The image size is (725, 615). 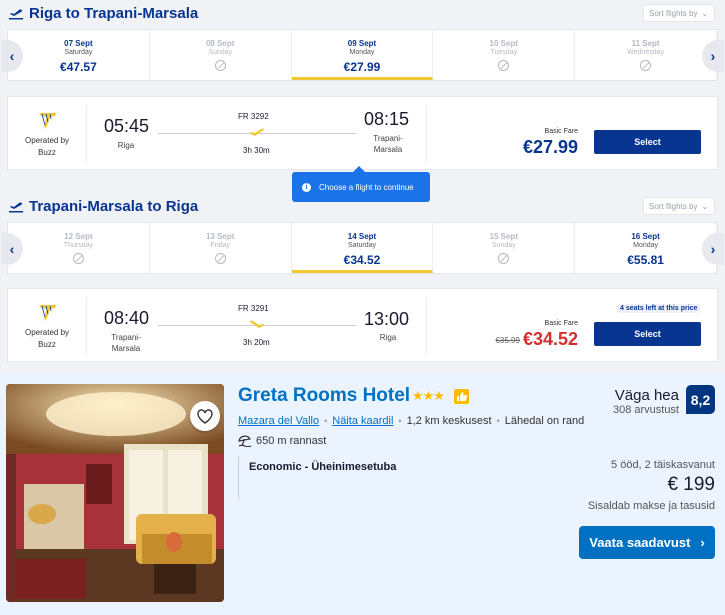 What do you see at coordinates (221, 248) in the screenshot?
I see `inbound-date-1: 13 Sept Friday` at bounding box center [221, 248].